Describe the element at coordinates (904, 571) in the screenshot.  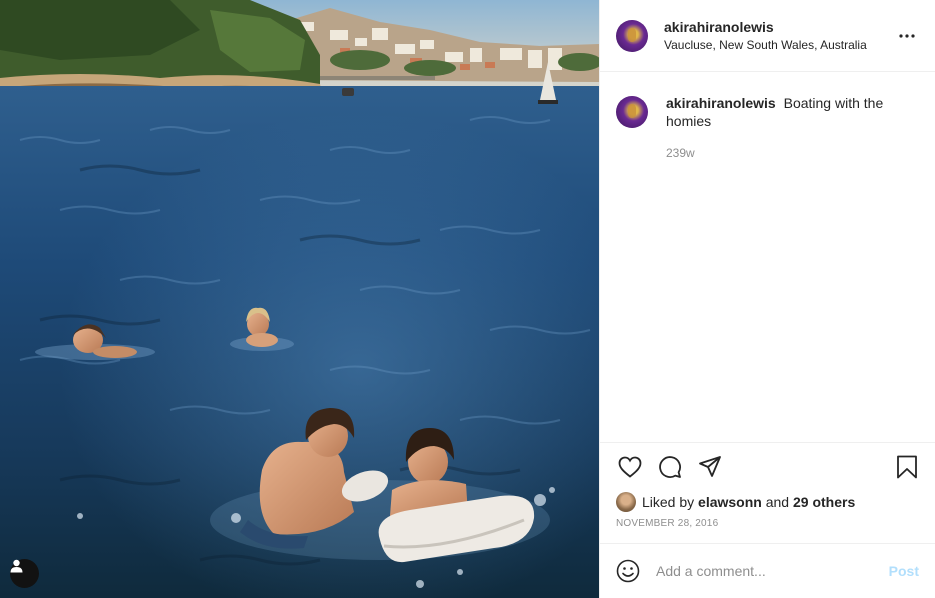
I see `post-comment-button: Post` at that location.